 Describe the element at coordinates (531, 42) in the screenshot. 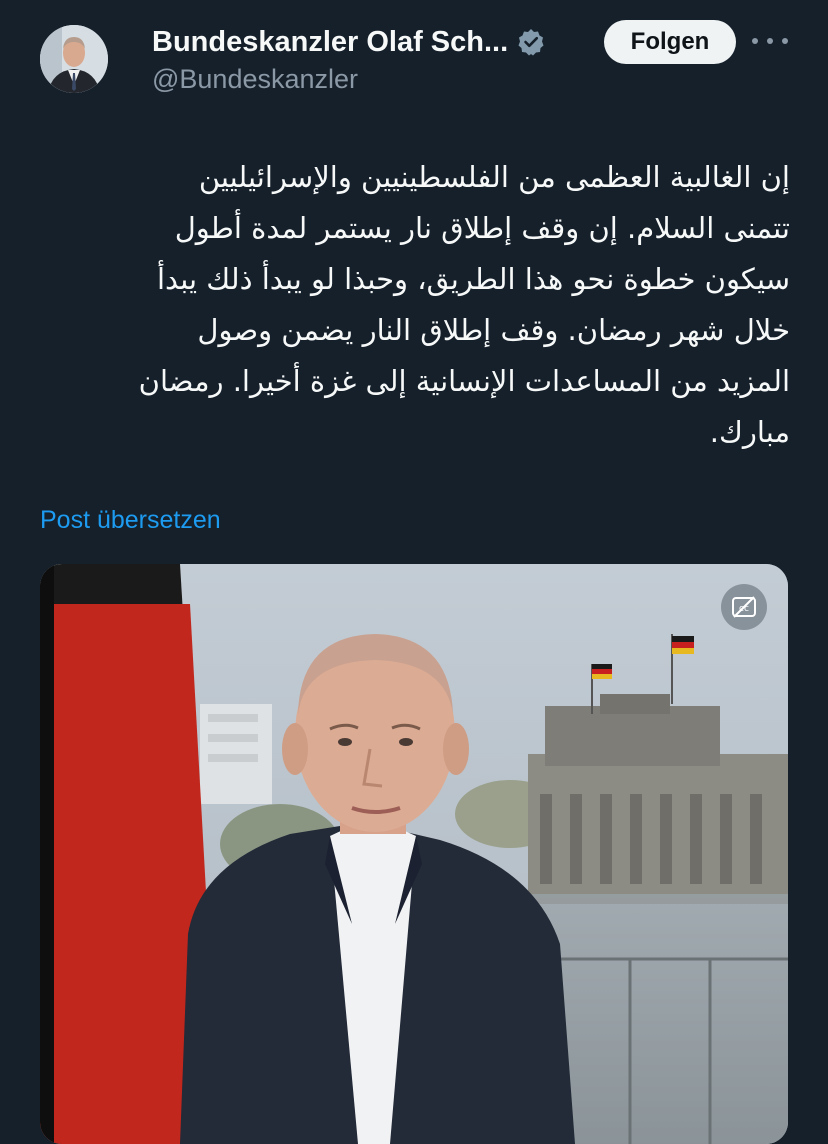

I see `verified-badge-icon` at that location.